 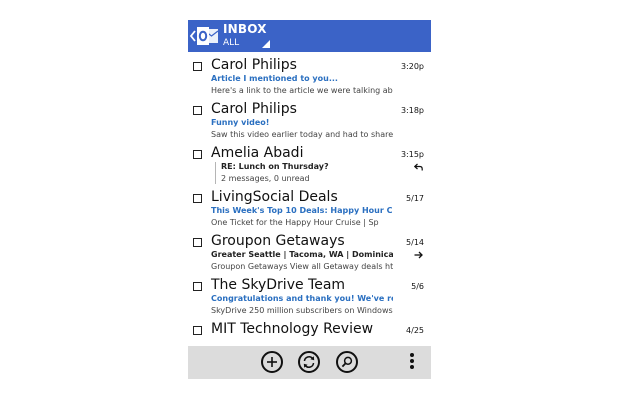 I want to click on message-time: 5/6, so click(x=417, y=286).